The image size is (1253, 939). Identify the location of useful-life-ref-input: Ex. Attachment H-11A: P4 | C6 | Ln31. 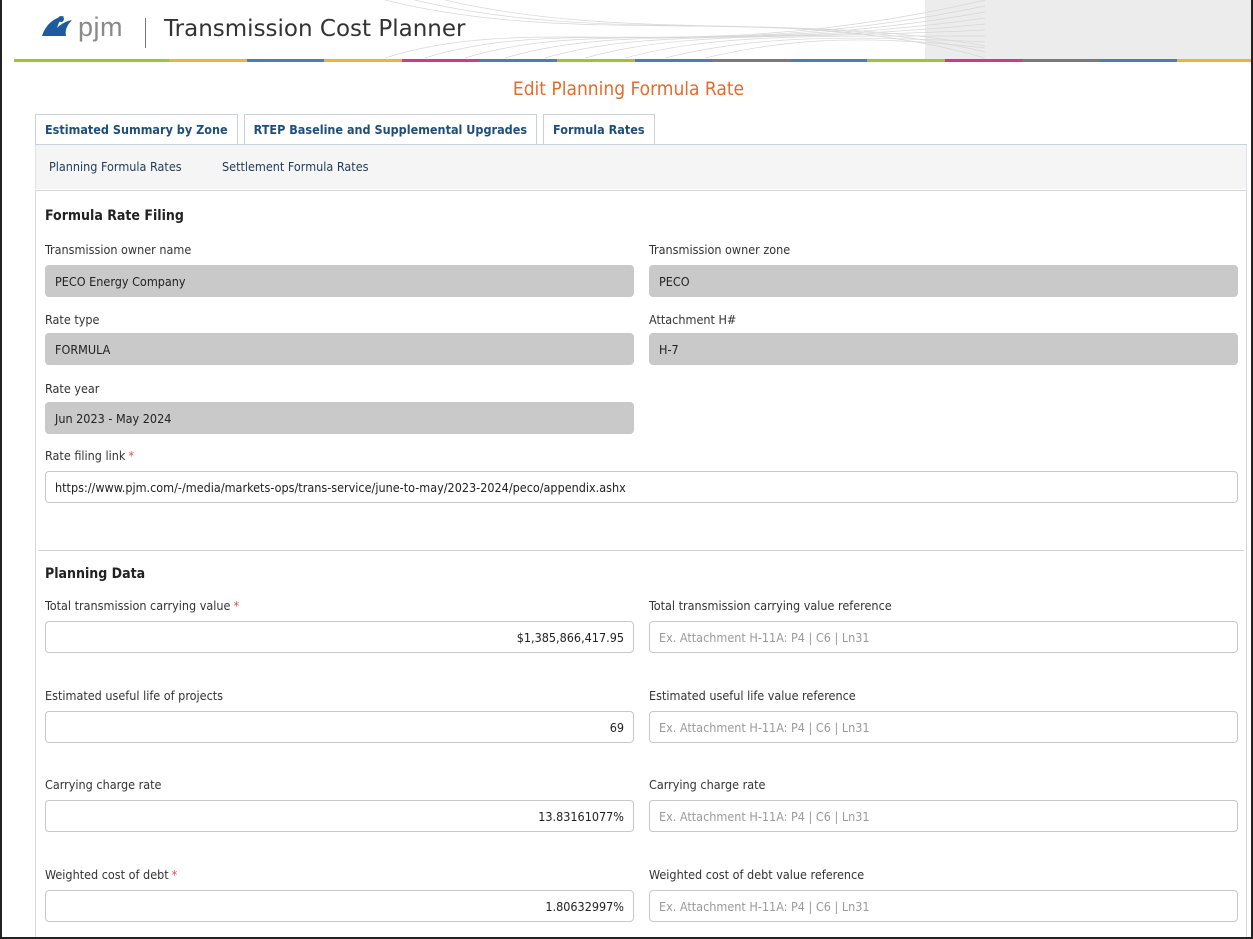
(943, 727).